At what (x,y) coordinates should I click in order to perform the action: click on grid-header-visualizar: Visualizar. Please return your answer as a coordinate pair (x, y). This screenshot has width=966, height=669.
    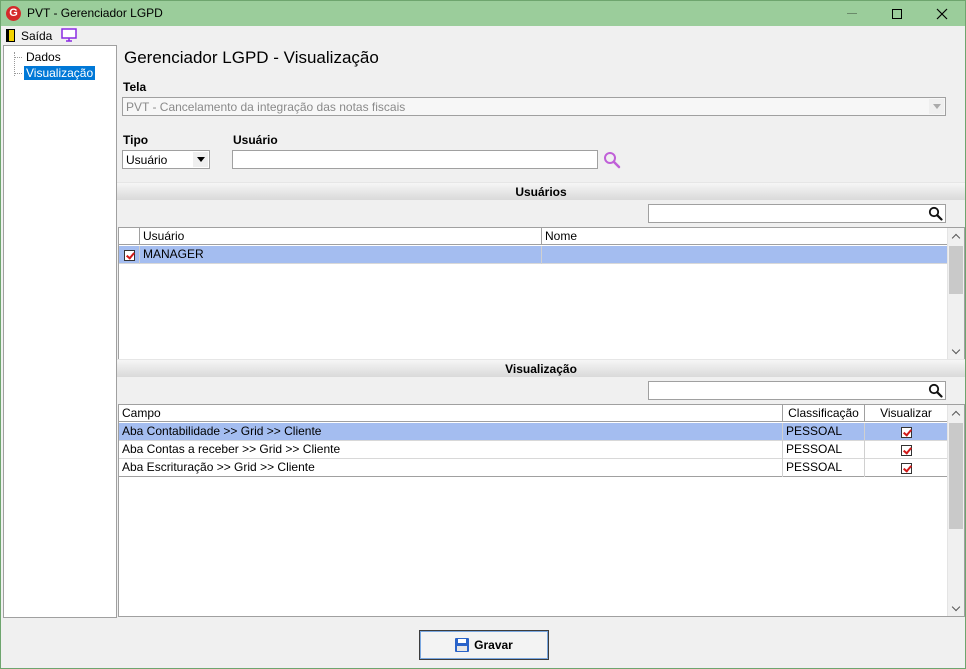
    Looking at the image, I should click on (906, 413).